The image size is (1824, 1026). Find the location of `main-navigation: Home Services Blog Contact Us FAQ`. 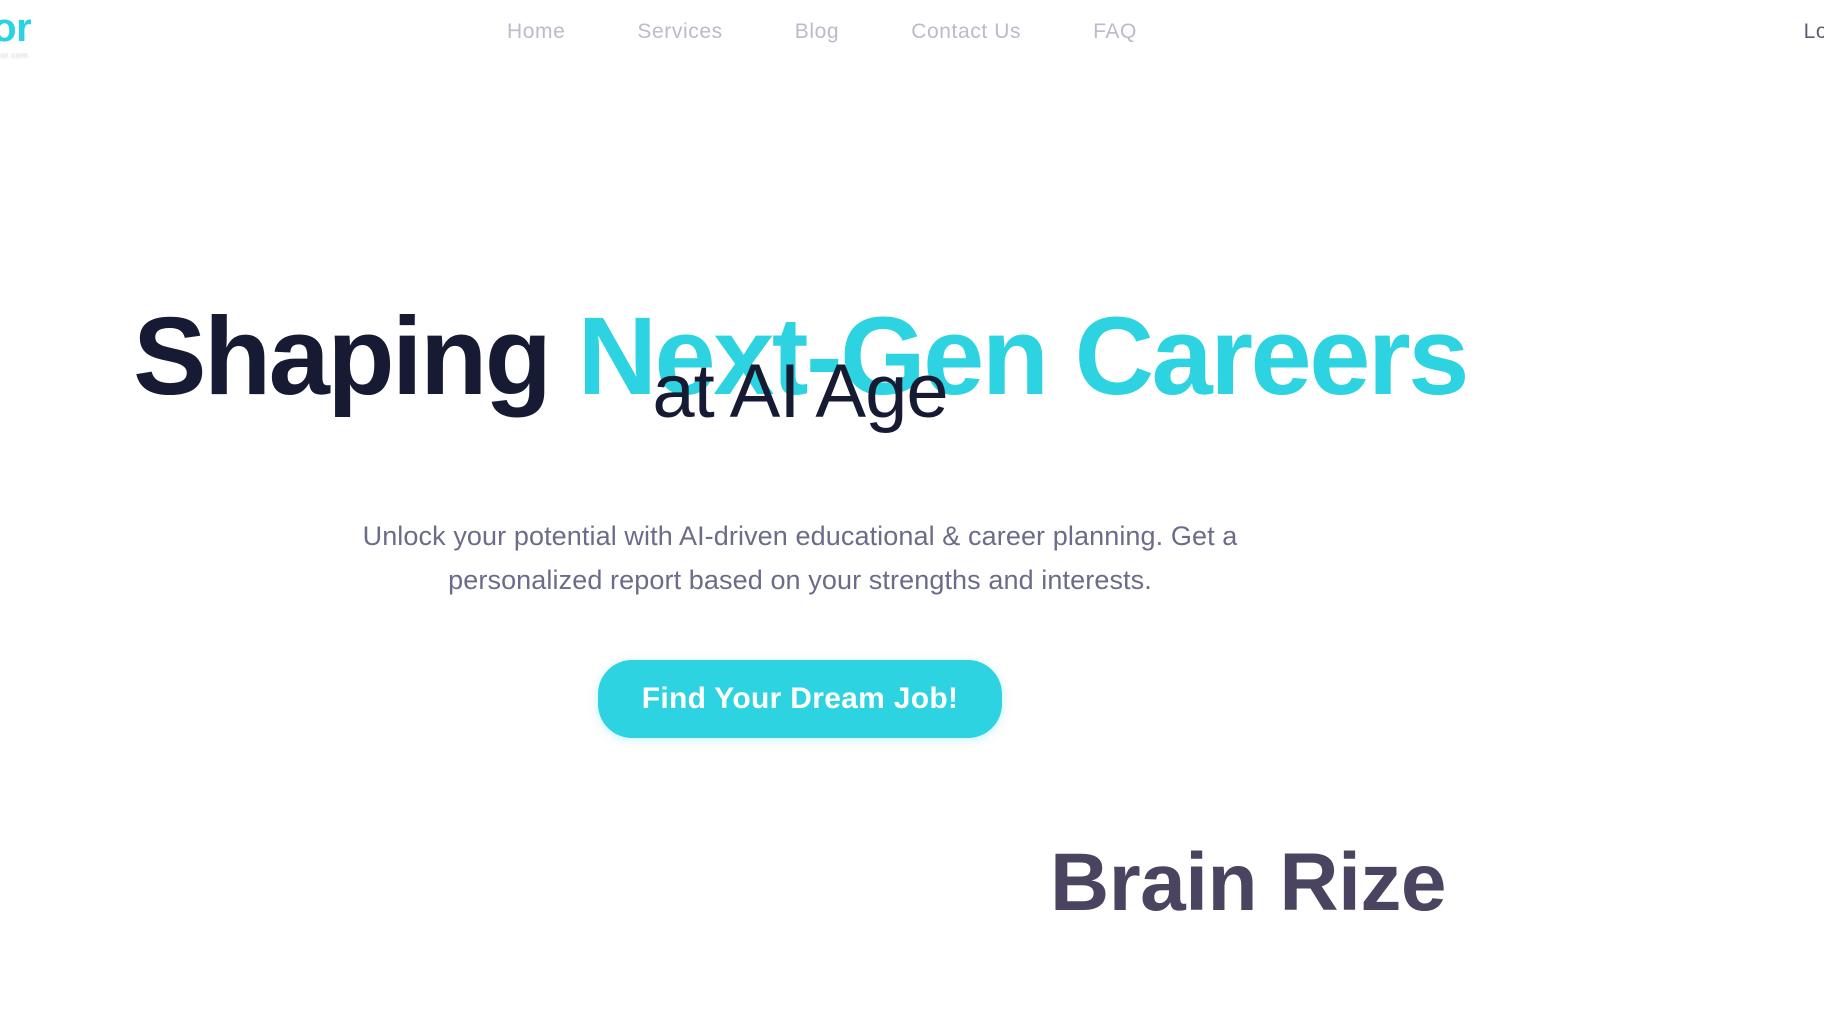

main-navigation: Home Services Blog Contact Us FAQ is located at coordinates (834, 32).